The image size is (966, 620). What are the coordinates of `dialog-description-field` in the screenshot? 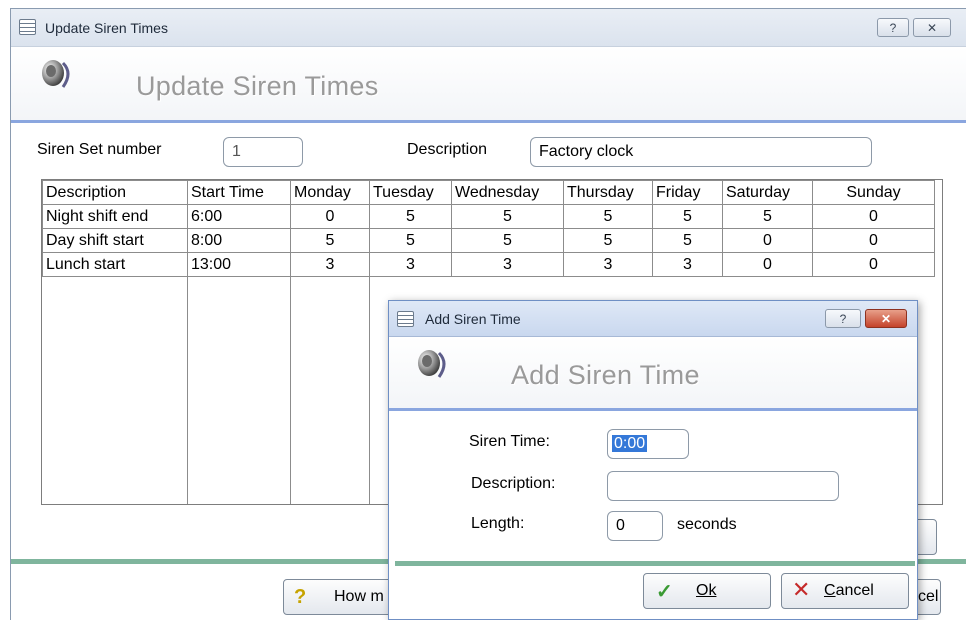 It's located at (723, 486).